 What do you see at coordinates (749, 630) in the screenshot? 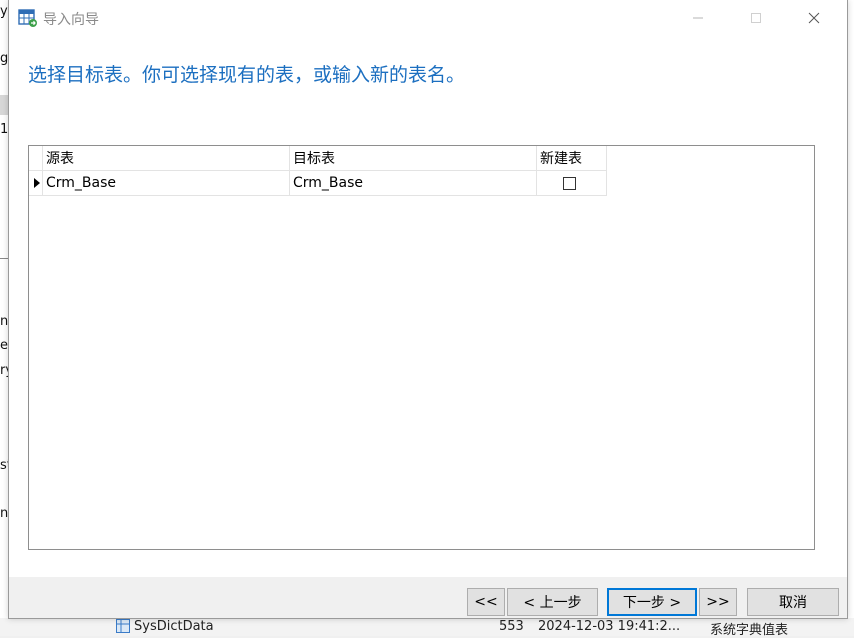
I see `background-table-desc: 系统字典值表` at bounding box center [749, 630].